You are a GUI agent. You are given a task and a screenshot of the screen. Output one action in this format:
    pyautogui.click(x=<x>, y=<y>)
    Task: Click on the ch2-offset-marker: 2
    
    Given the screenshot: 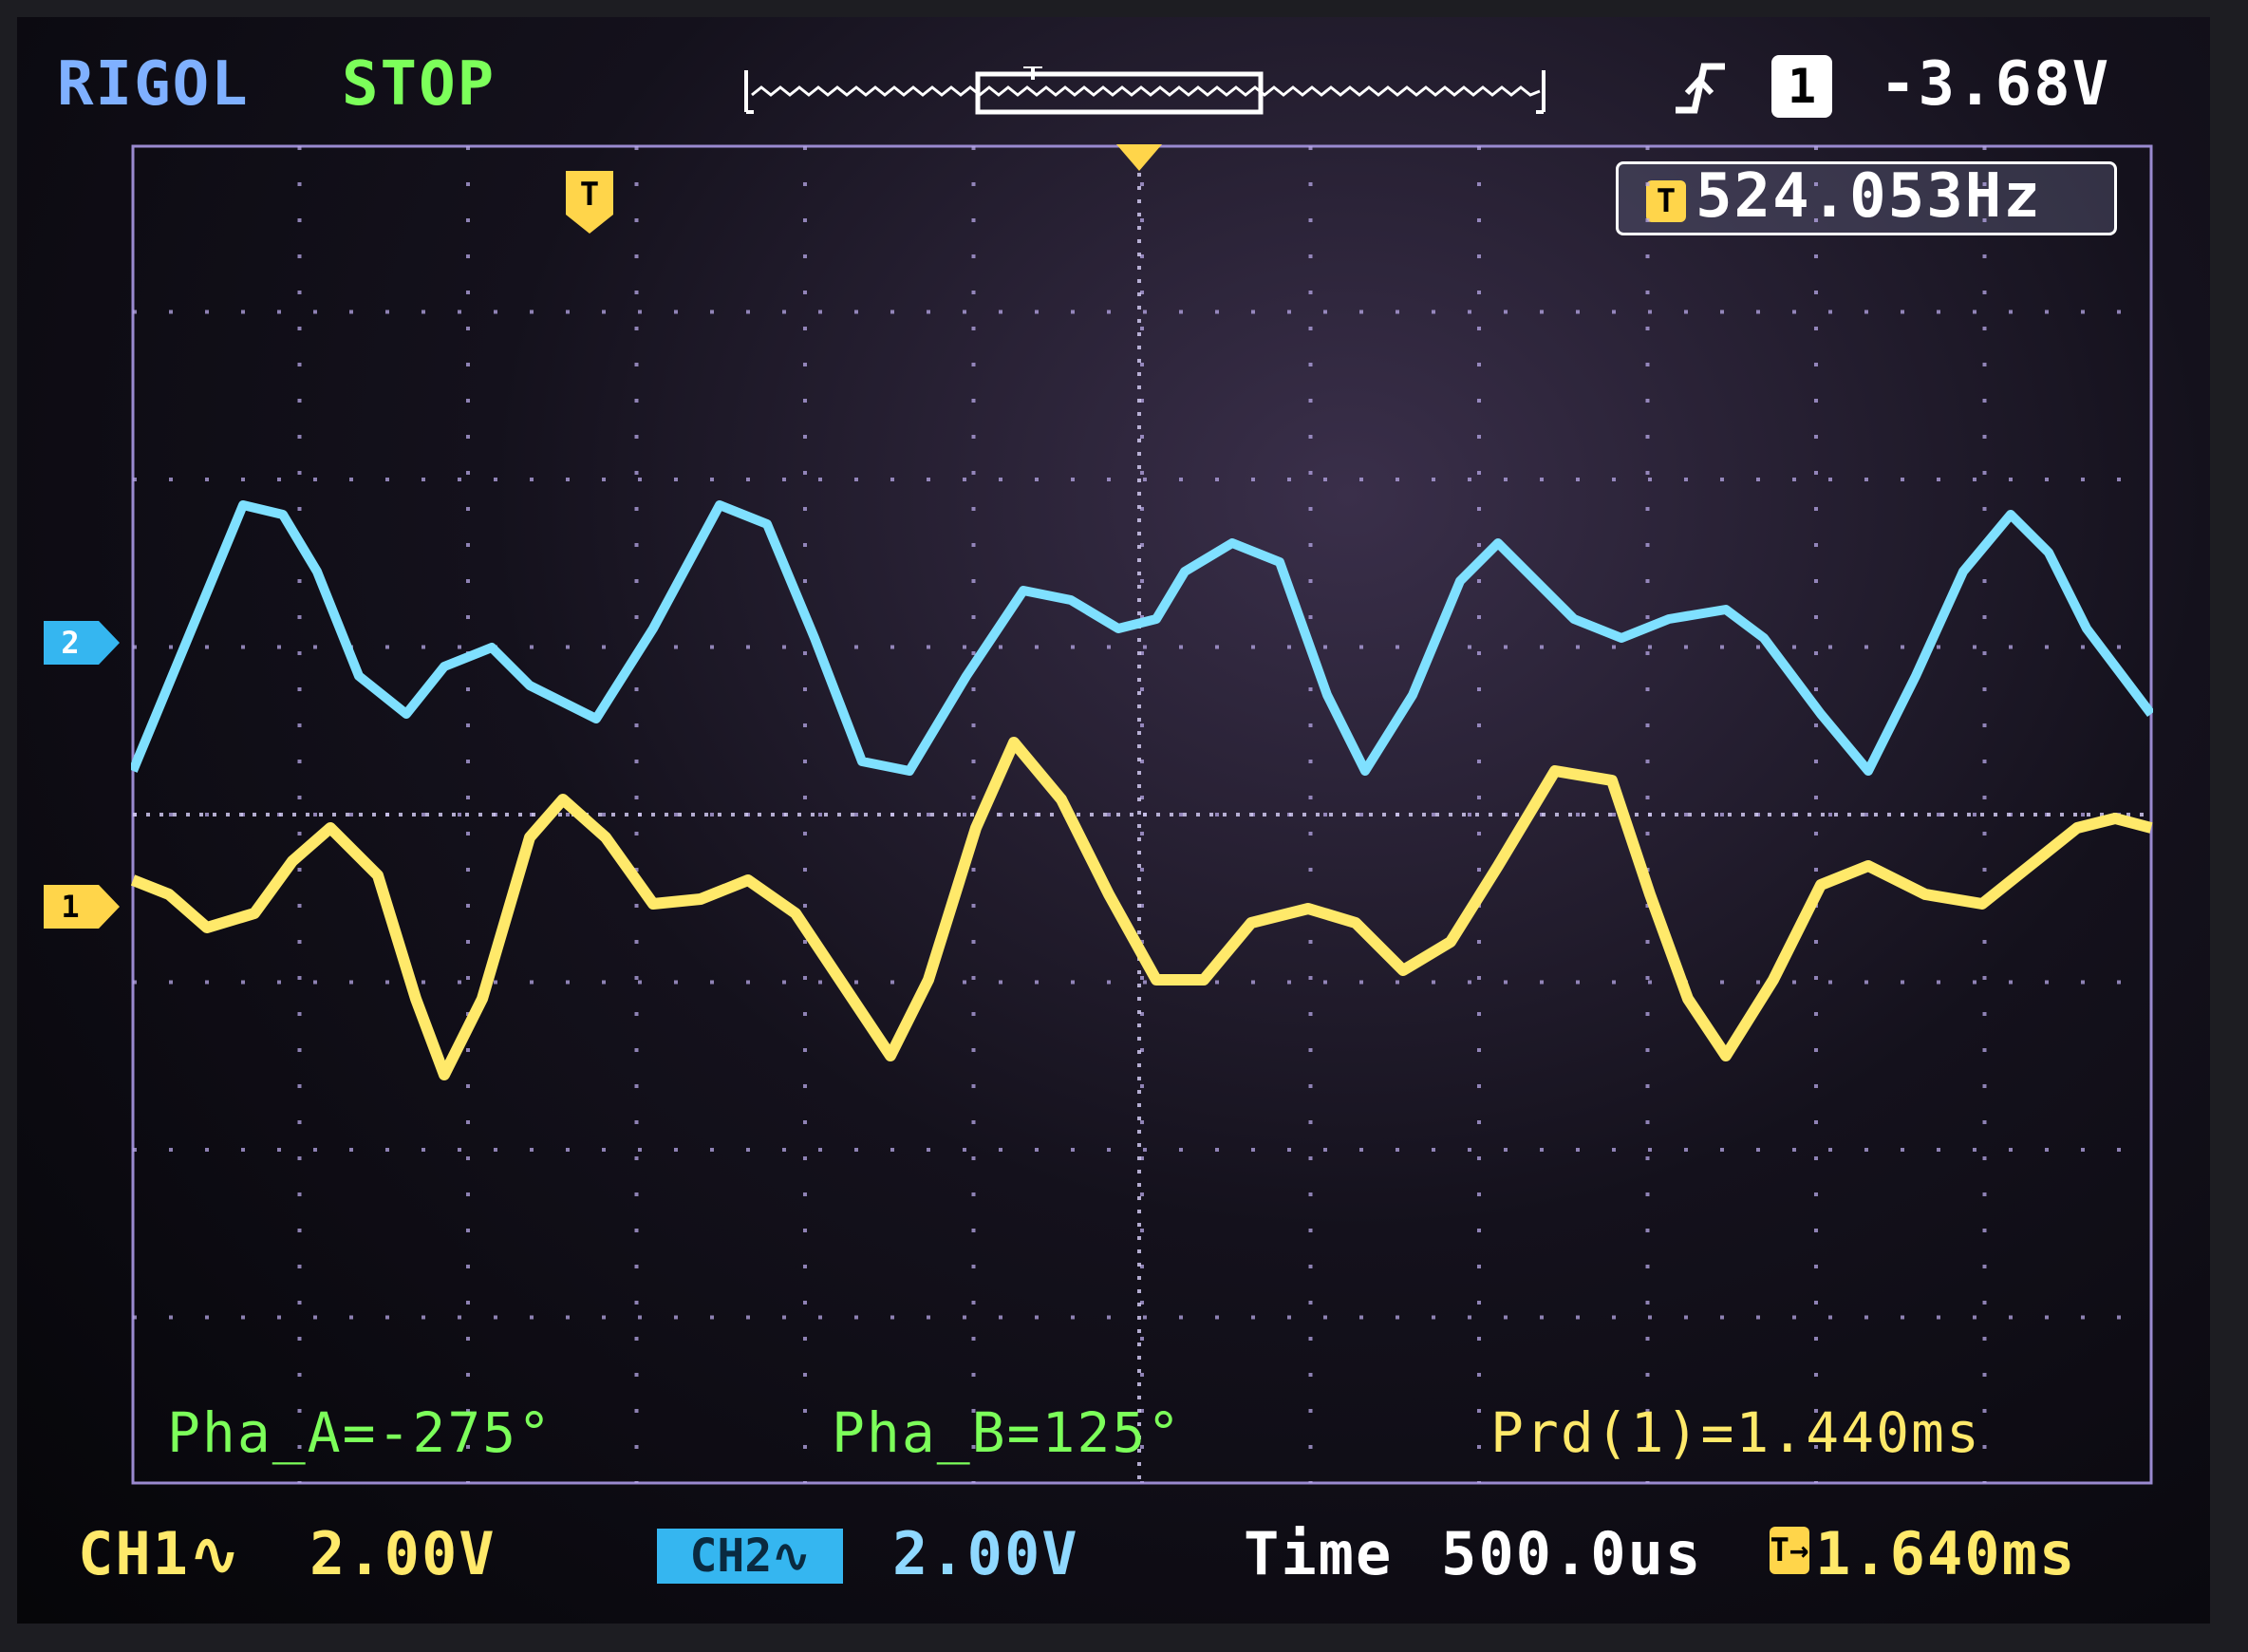 What is the action you would take?
    pyautogui.click(x=82, y=643)
    